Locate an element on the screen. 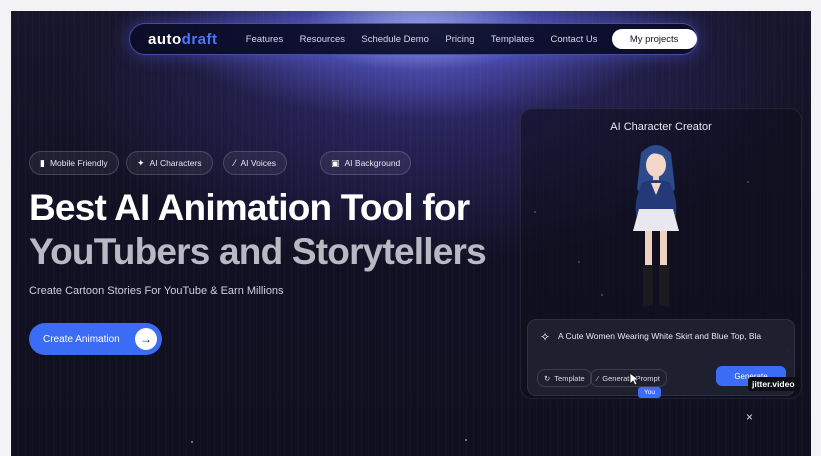 The width and height of the screenshot is (821, 456). phone-icon: ▮ is located at coordinates (42, 162).